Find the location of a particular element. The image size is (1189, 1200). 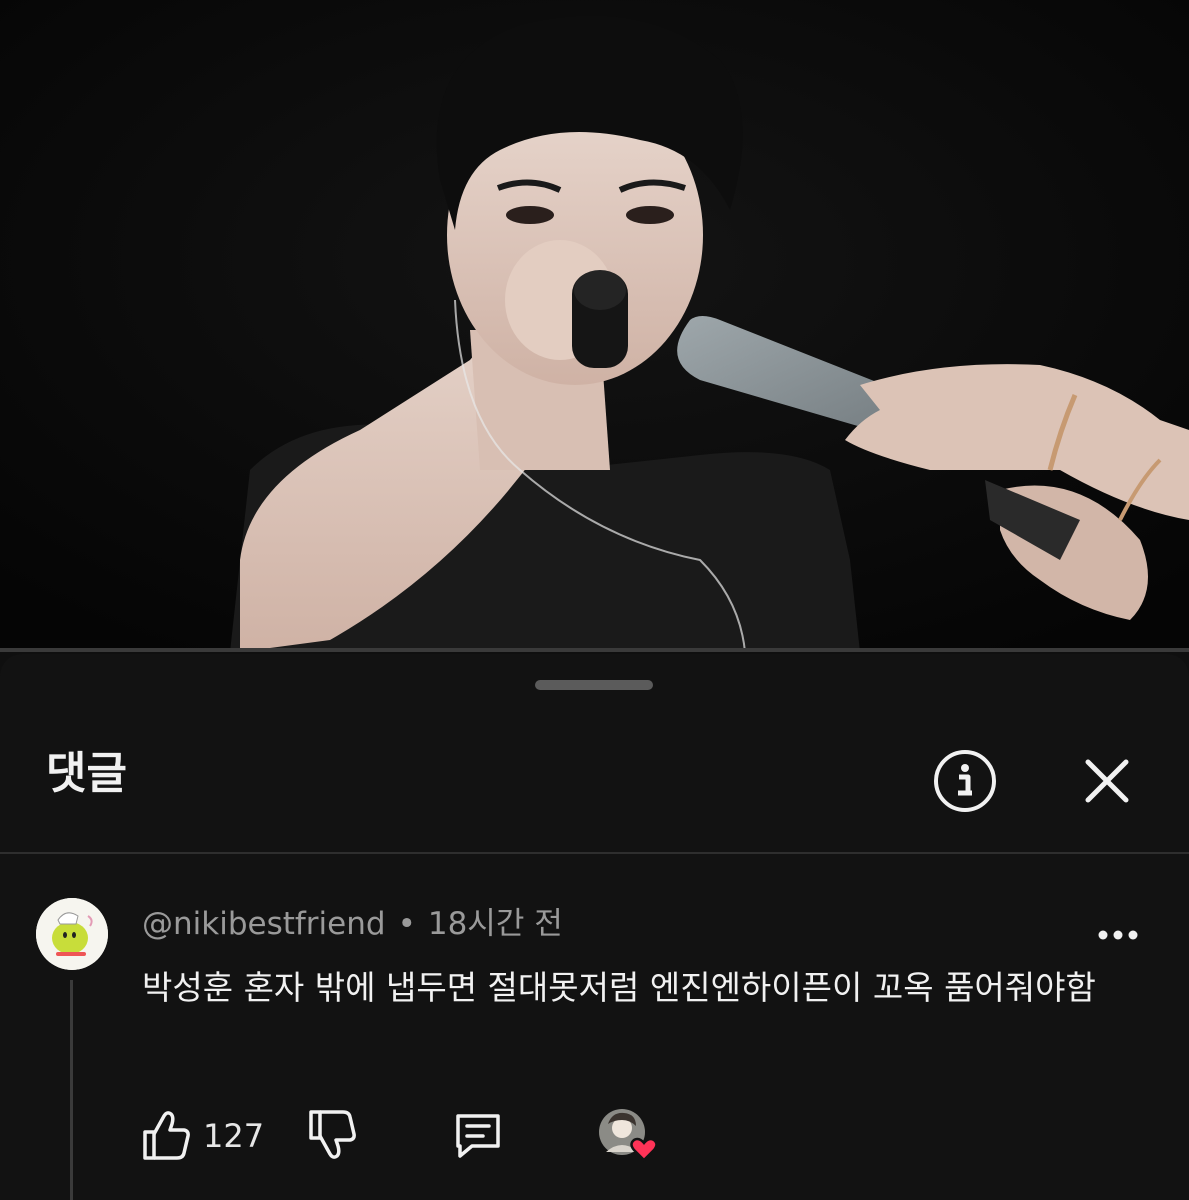

reply-comment-icon is located at coordinates (478, 1135).